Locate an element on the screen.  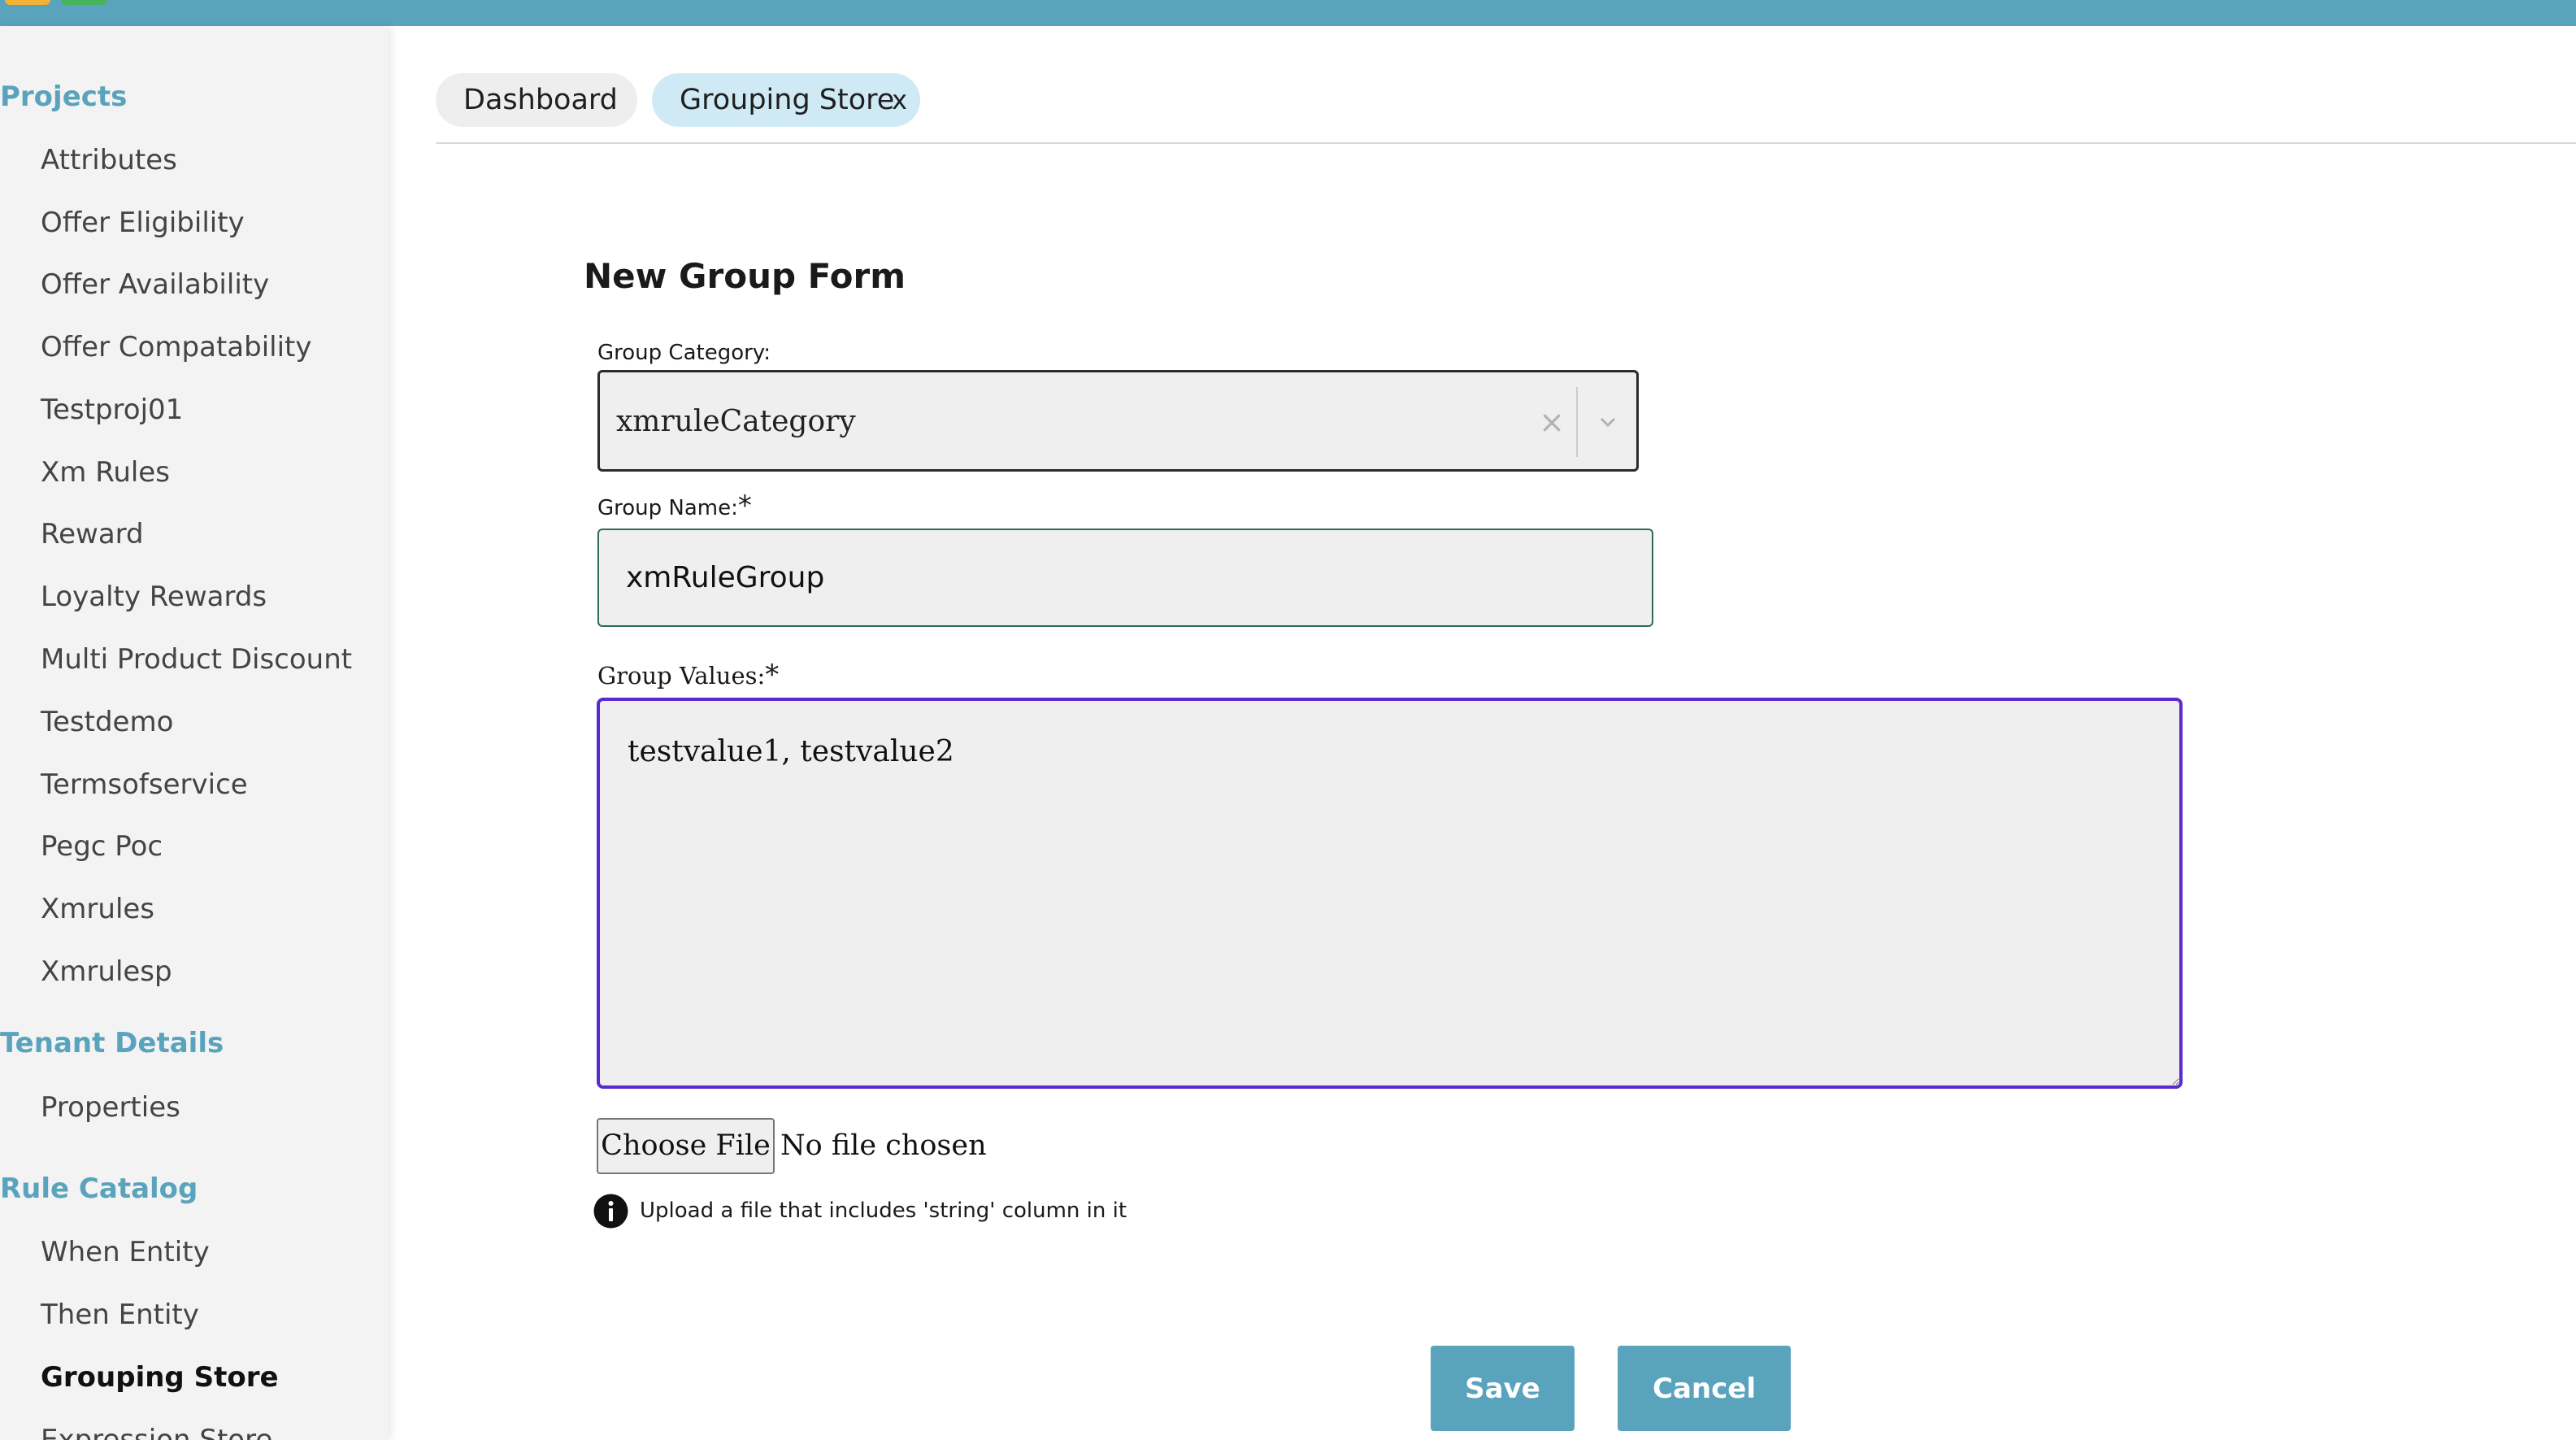
tab-divider is located at coordinates (1506, 143).